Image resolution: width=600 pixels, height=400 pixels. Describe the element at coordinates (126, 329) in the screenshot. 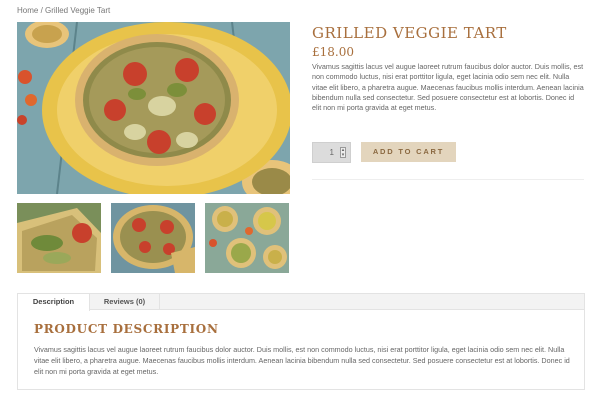

I see `description-heading: PRODUCT DESCRIPTION` at that location.